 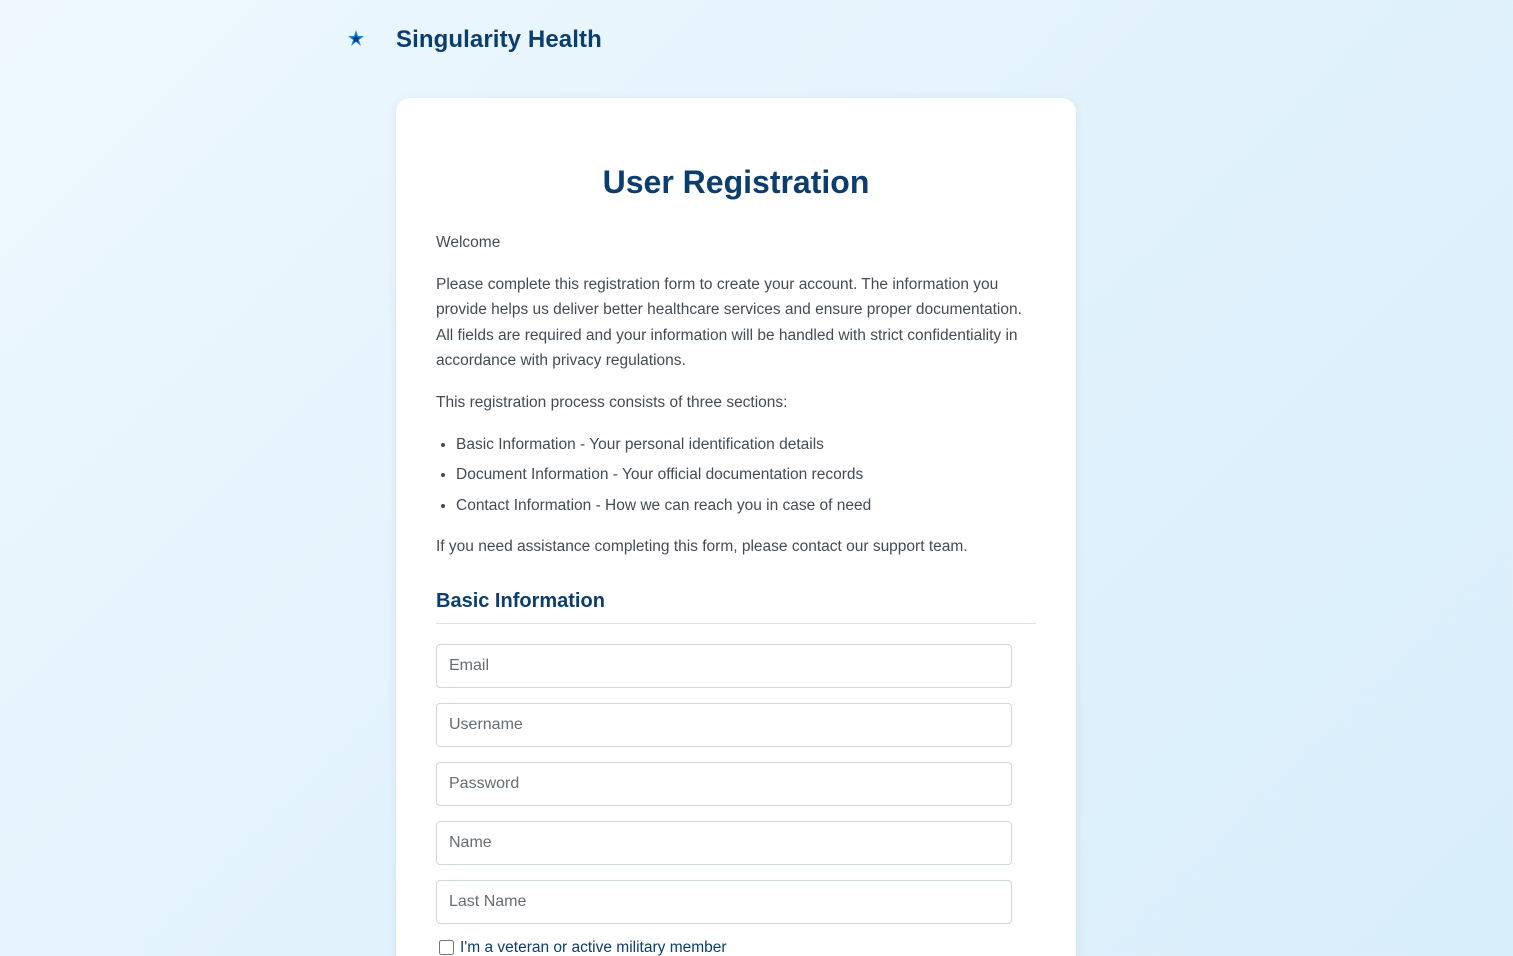 I want to click on last-name-field, so click(x=724, y=901).